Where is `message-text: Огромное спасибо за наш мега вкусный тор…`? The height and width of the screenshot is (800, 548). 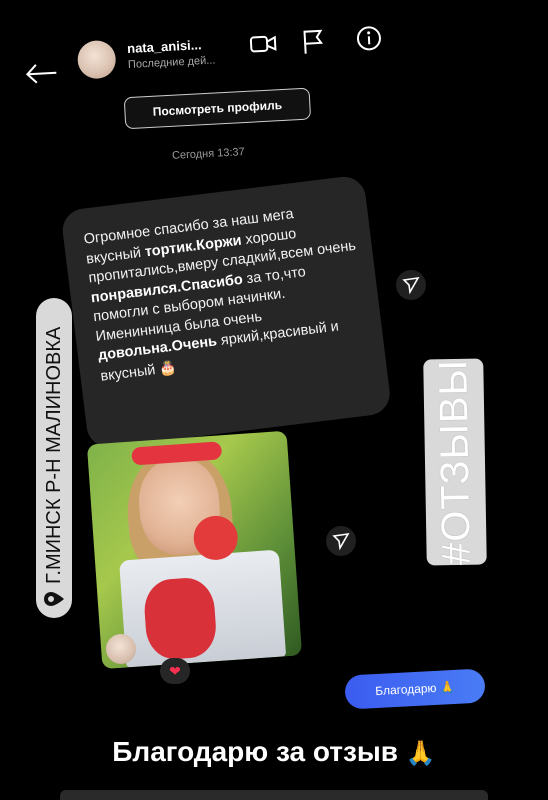
message-text: Огромное спасибо за наш мега вкусный тор… is located at coordinates (226, 292).